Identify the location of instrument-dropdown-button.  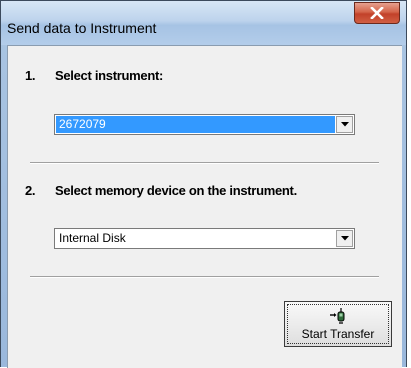
(344, 124).